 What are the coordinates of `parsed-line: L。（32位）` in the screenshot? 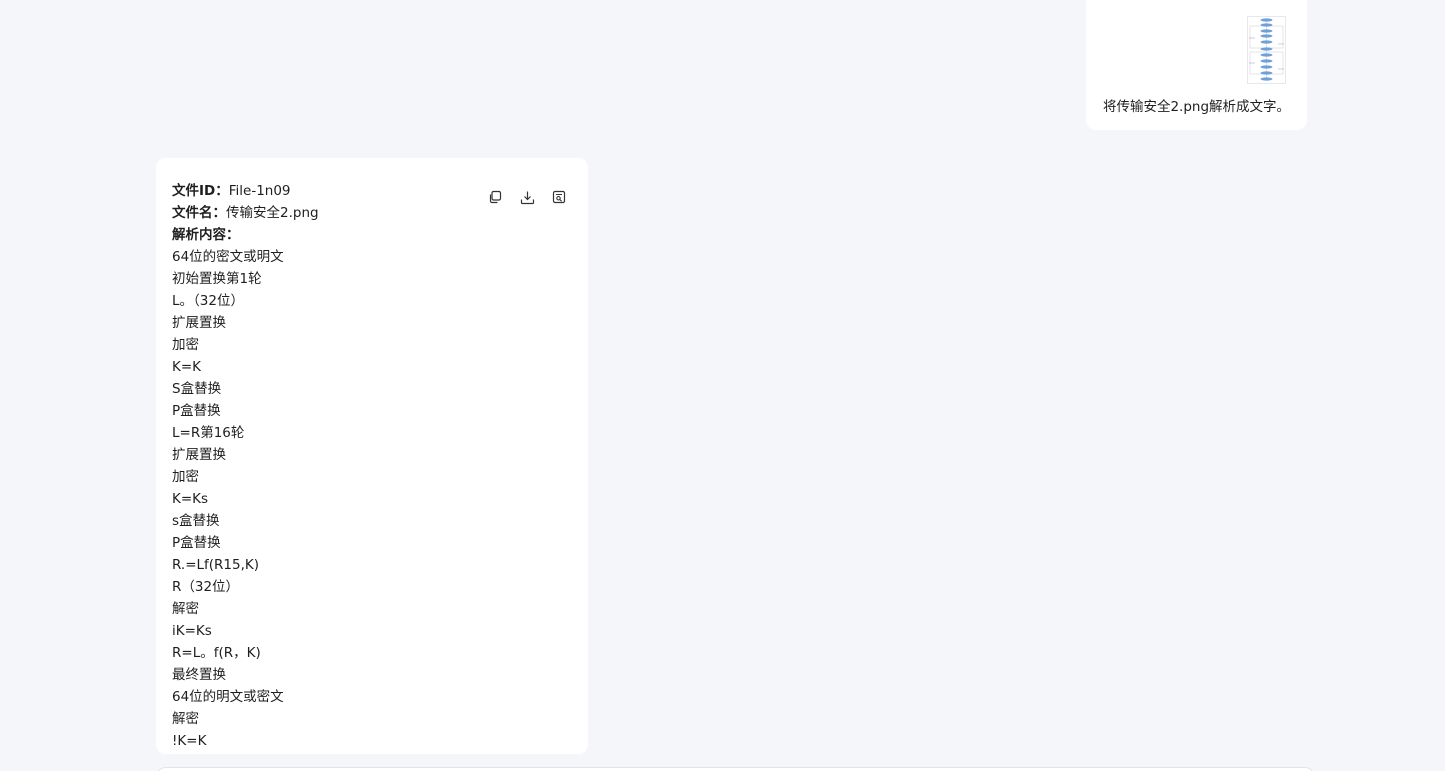 It's located at (208, 301).